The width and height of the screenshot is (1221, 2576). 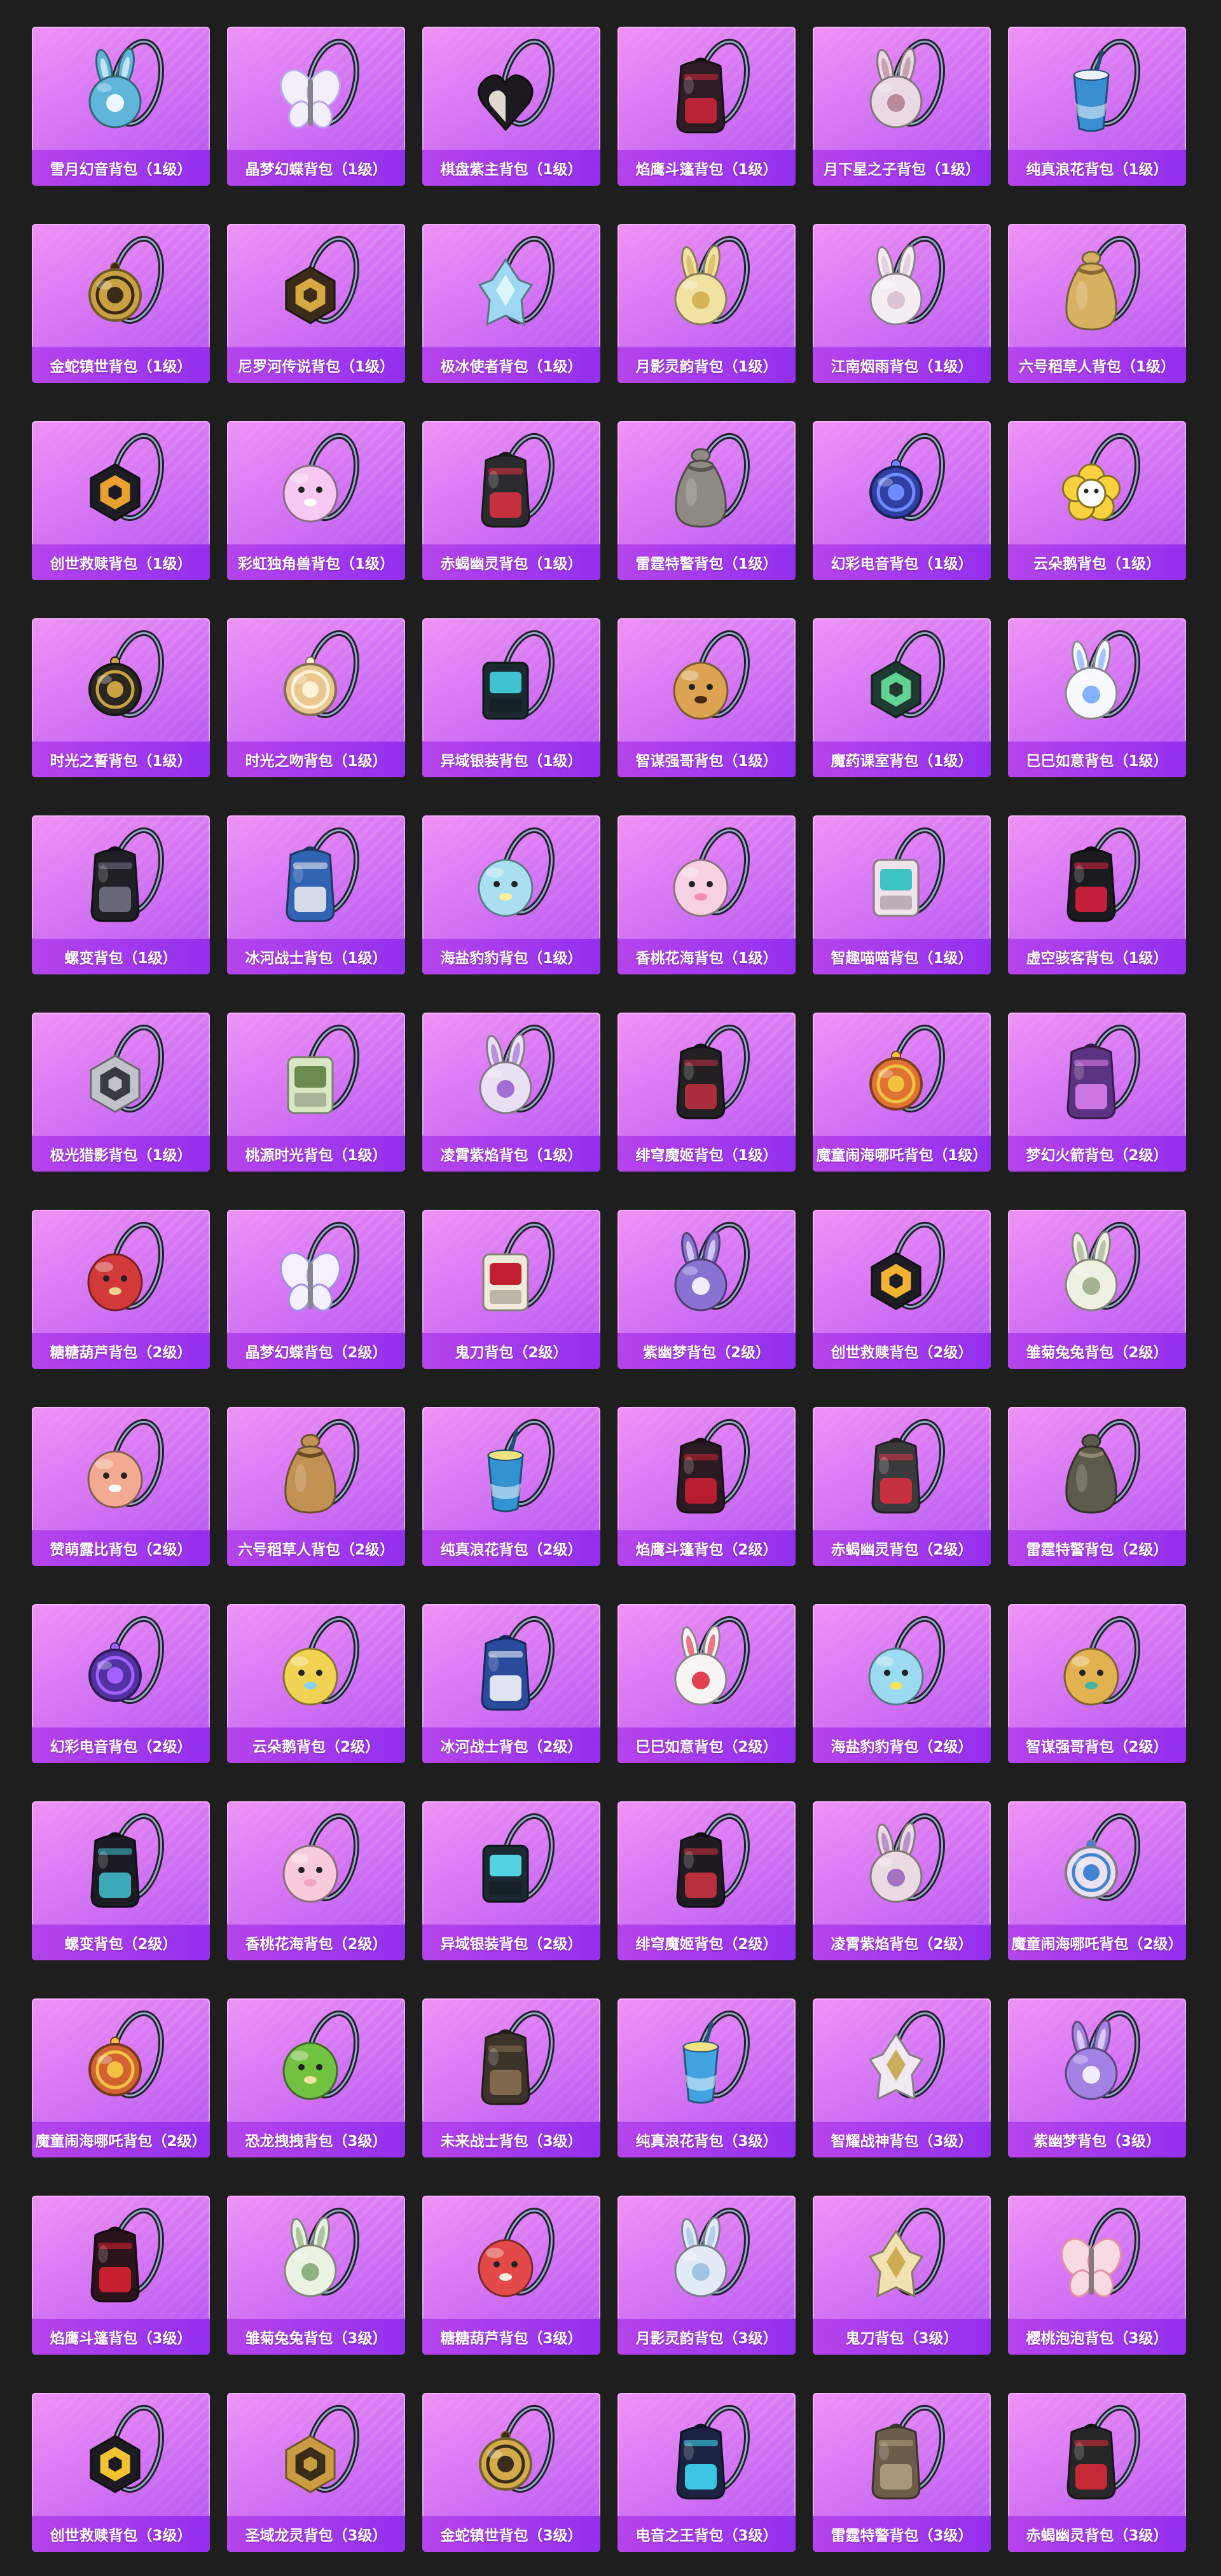 What do you see at coordinates (316, 1153) in the screenshot?
I see `item-label: 桃源时光背包（1级）` at bounding box center [316, 1153].